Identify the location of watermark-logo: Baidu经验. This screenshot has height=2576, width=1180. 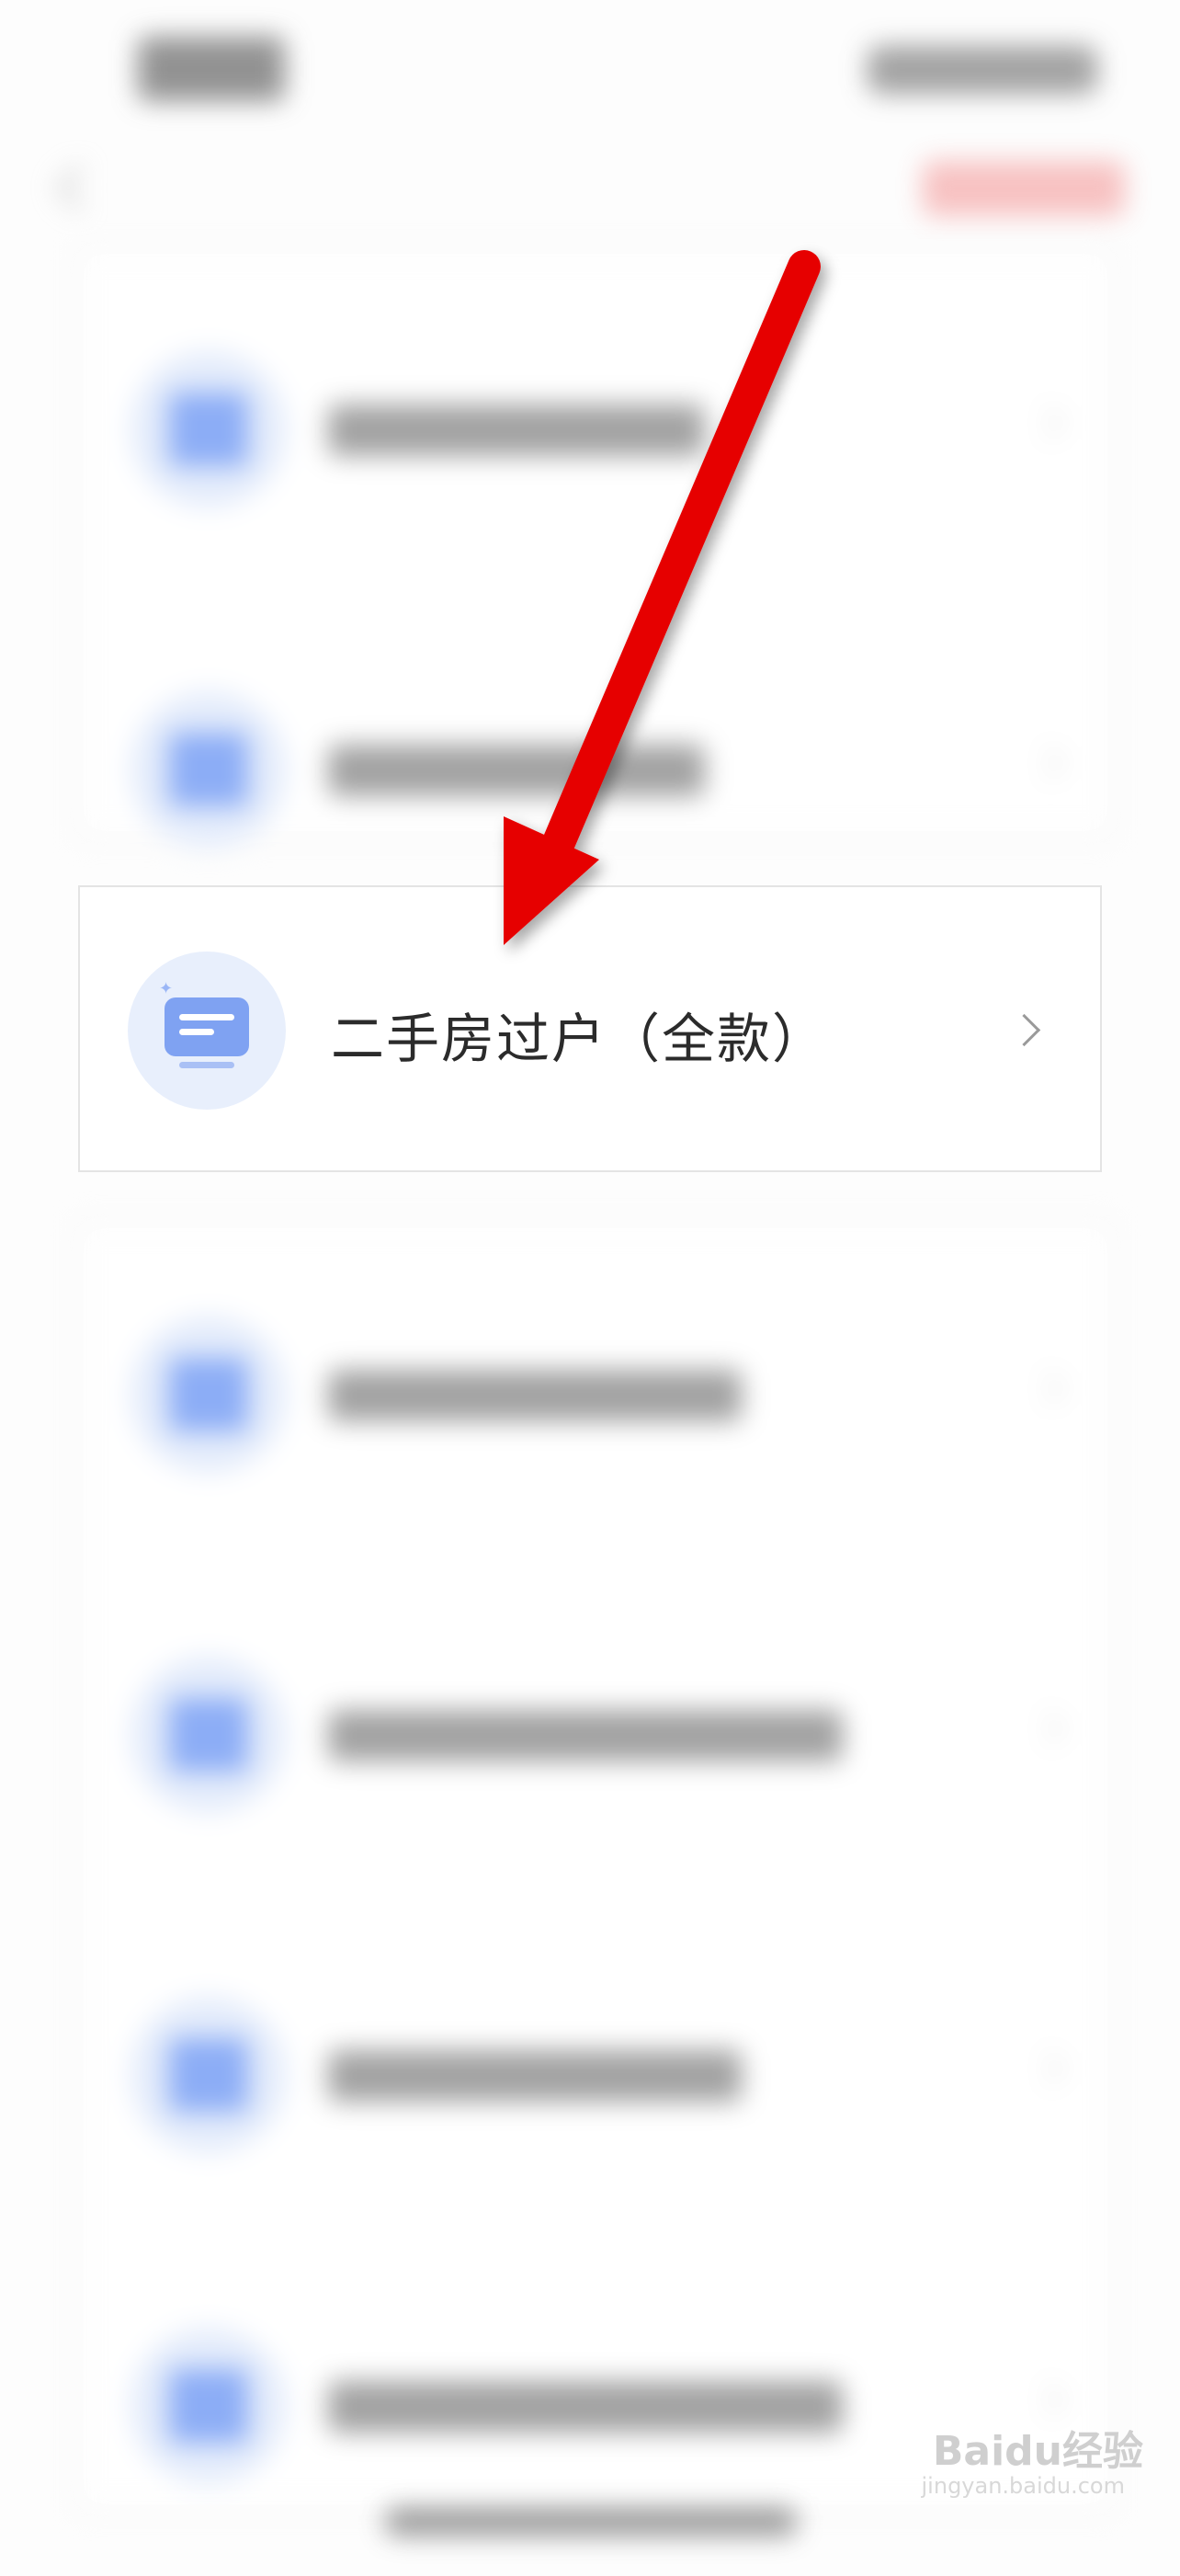
(1037, 2451).